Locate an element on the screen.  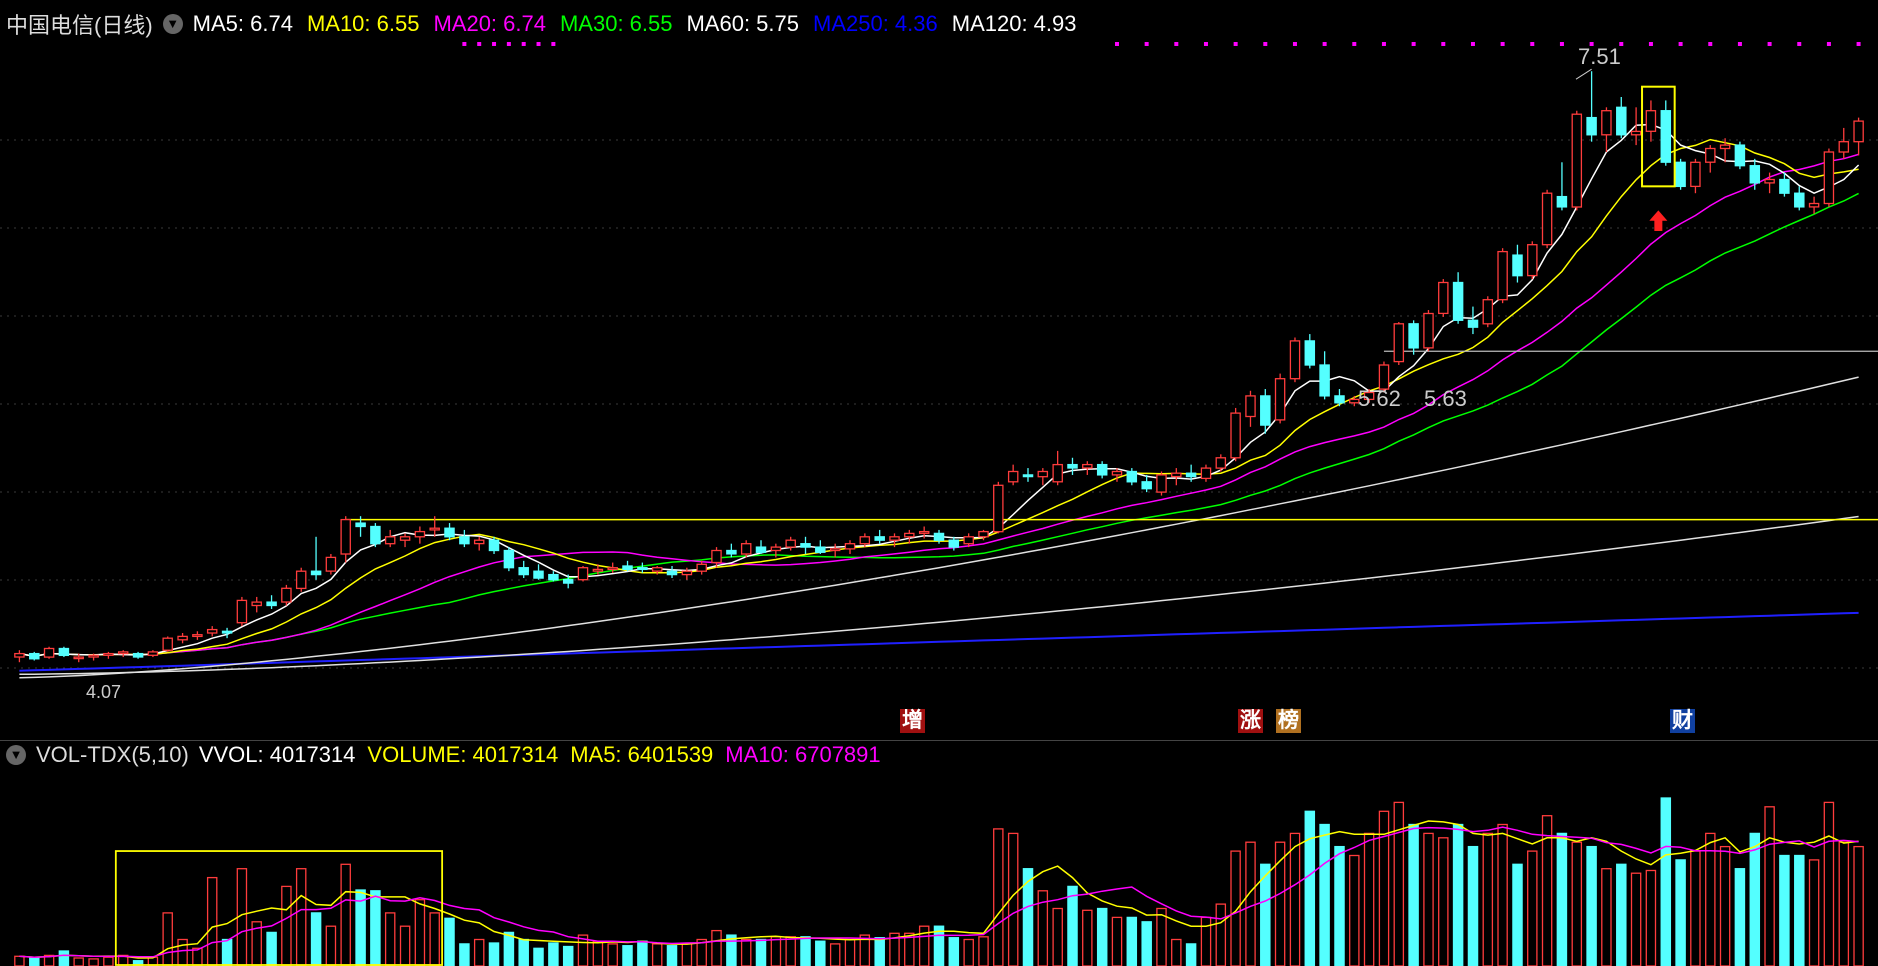
event-marker-limit-up: 涨 is located at coordinates (1250, 721).